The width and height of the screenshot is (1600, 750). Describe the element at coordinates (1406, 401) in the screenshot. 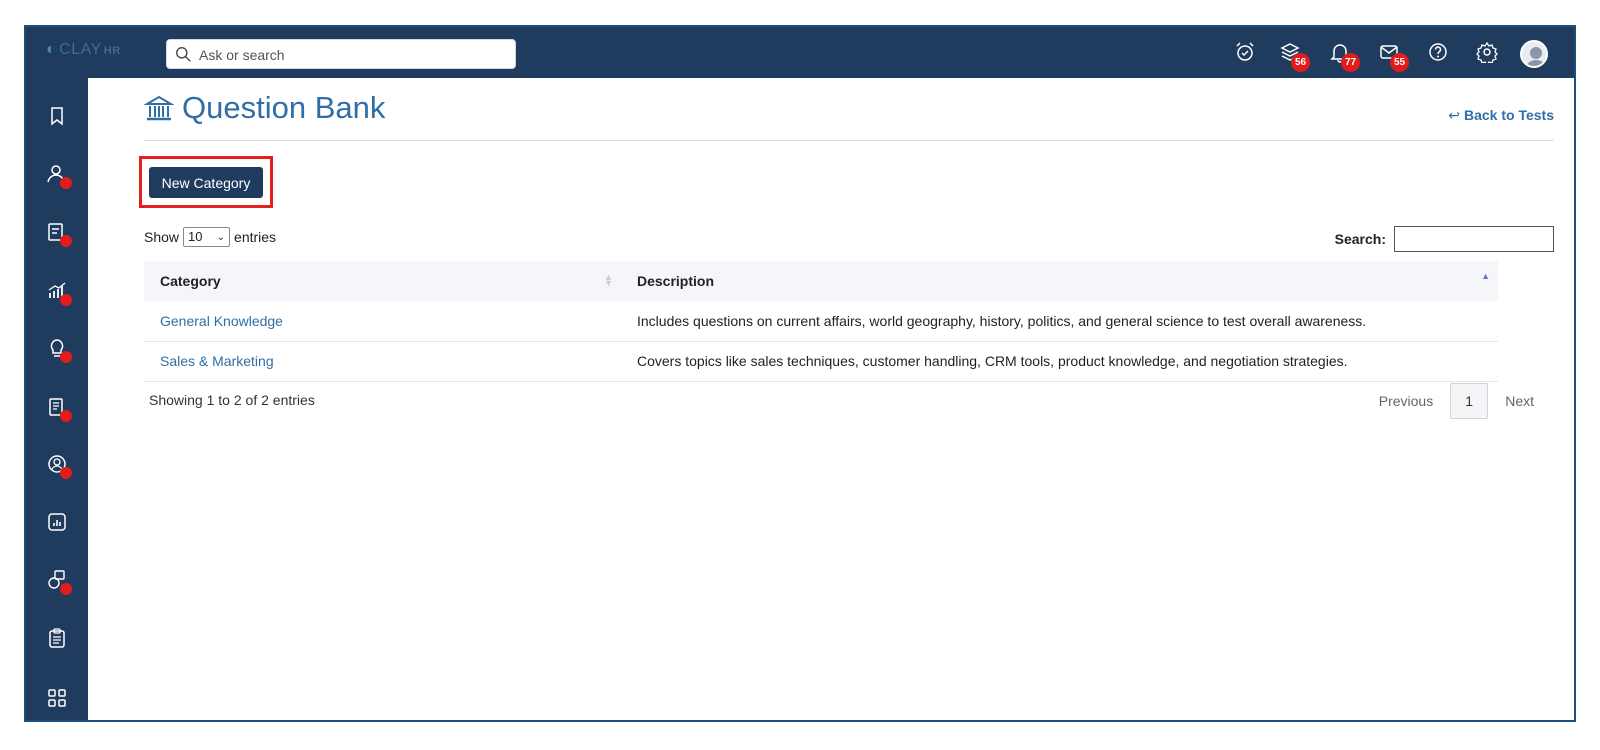

I see `previous-button: Previous` at that location.